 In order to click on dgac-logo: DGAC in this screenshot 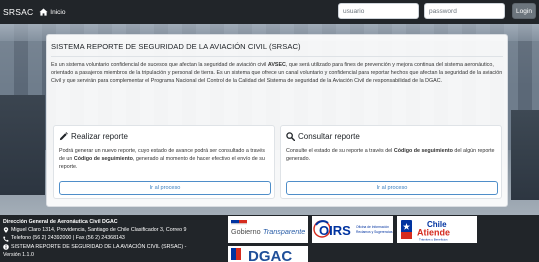, I will do `click(268, 254)`.